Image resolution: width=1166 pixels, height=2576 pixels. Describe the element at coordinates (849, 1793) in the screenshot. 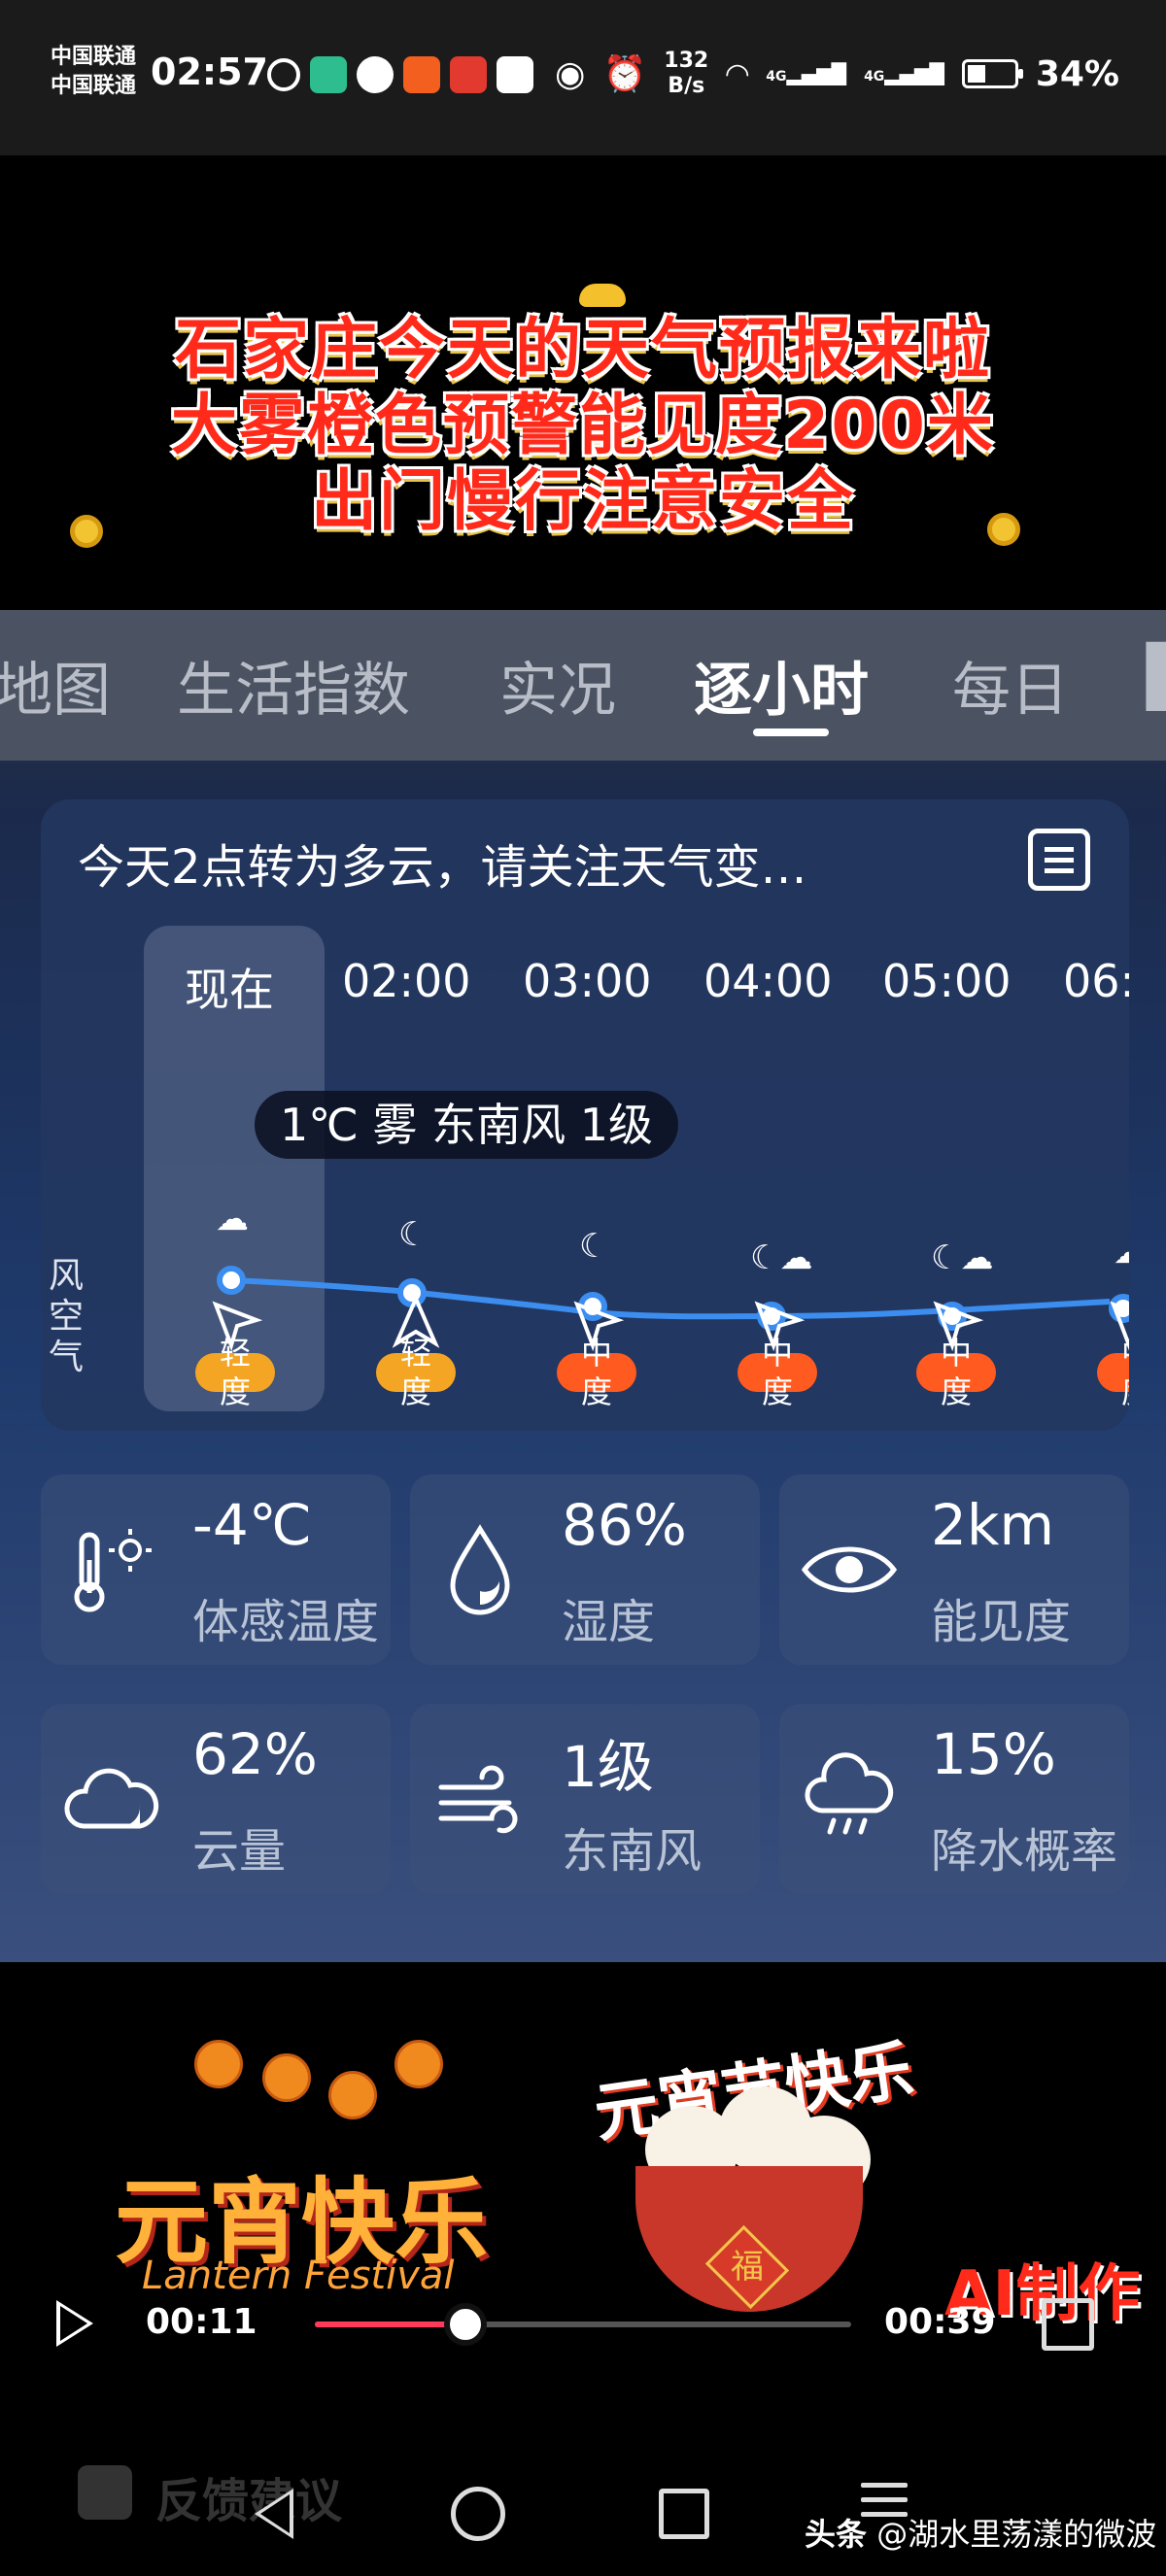

I see `rain-cloud-icon` at that location.